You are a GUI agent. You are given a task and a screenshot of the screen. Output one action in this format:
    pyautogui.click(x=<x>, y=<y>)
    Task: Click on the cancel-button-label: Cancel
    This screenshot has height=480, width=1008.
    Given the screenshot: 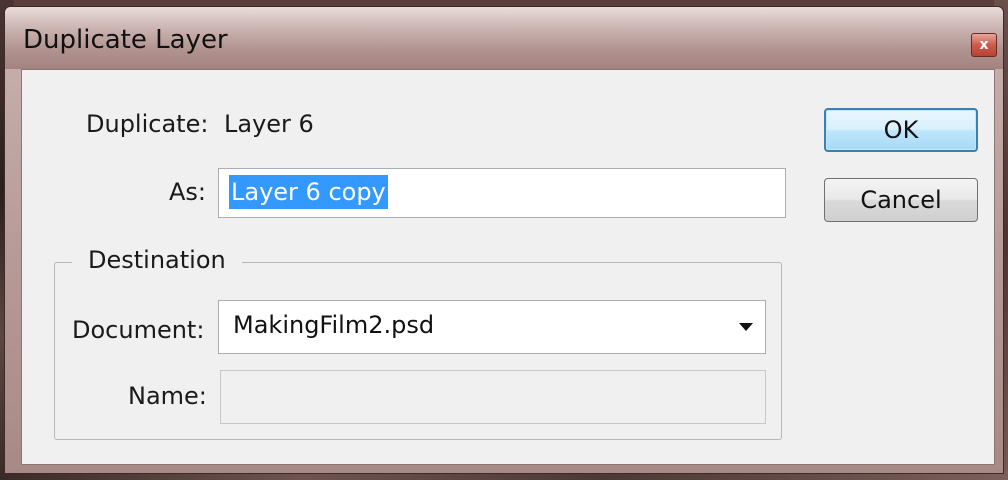 What is the action you would take?
    pyautogui.click(x=901, y=200)
    